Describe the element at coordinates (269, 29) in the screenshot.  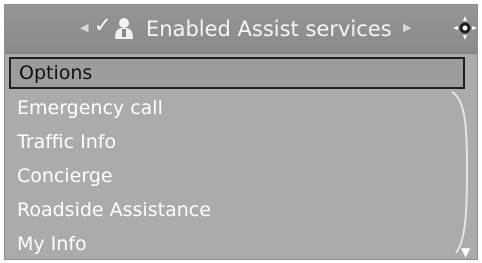
I see `page-title: Enabled Assist services` at that location.